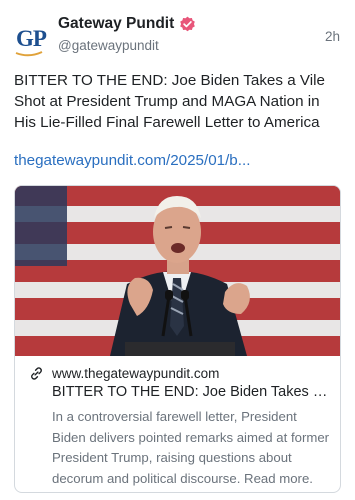  What do you see at coordinates (188, 23) in the screenshot?
I see `verified-badge-icon` at bounding box center [188, 23].